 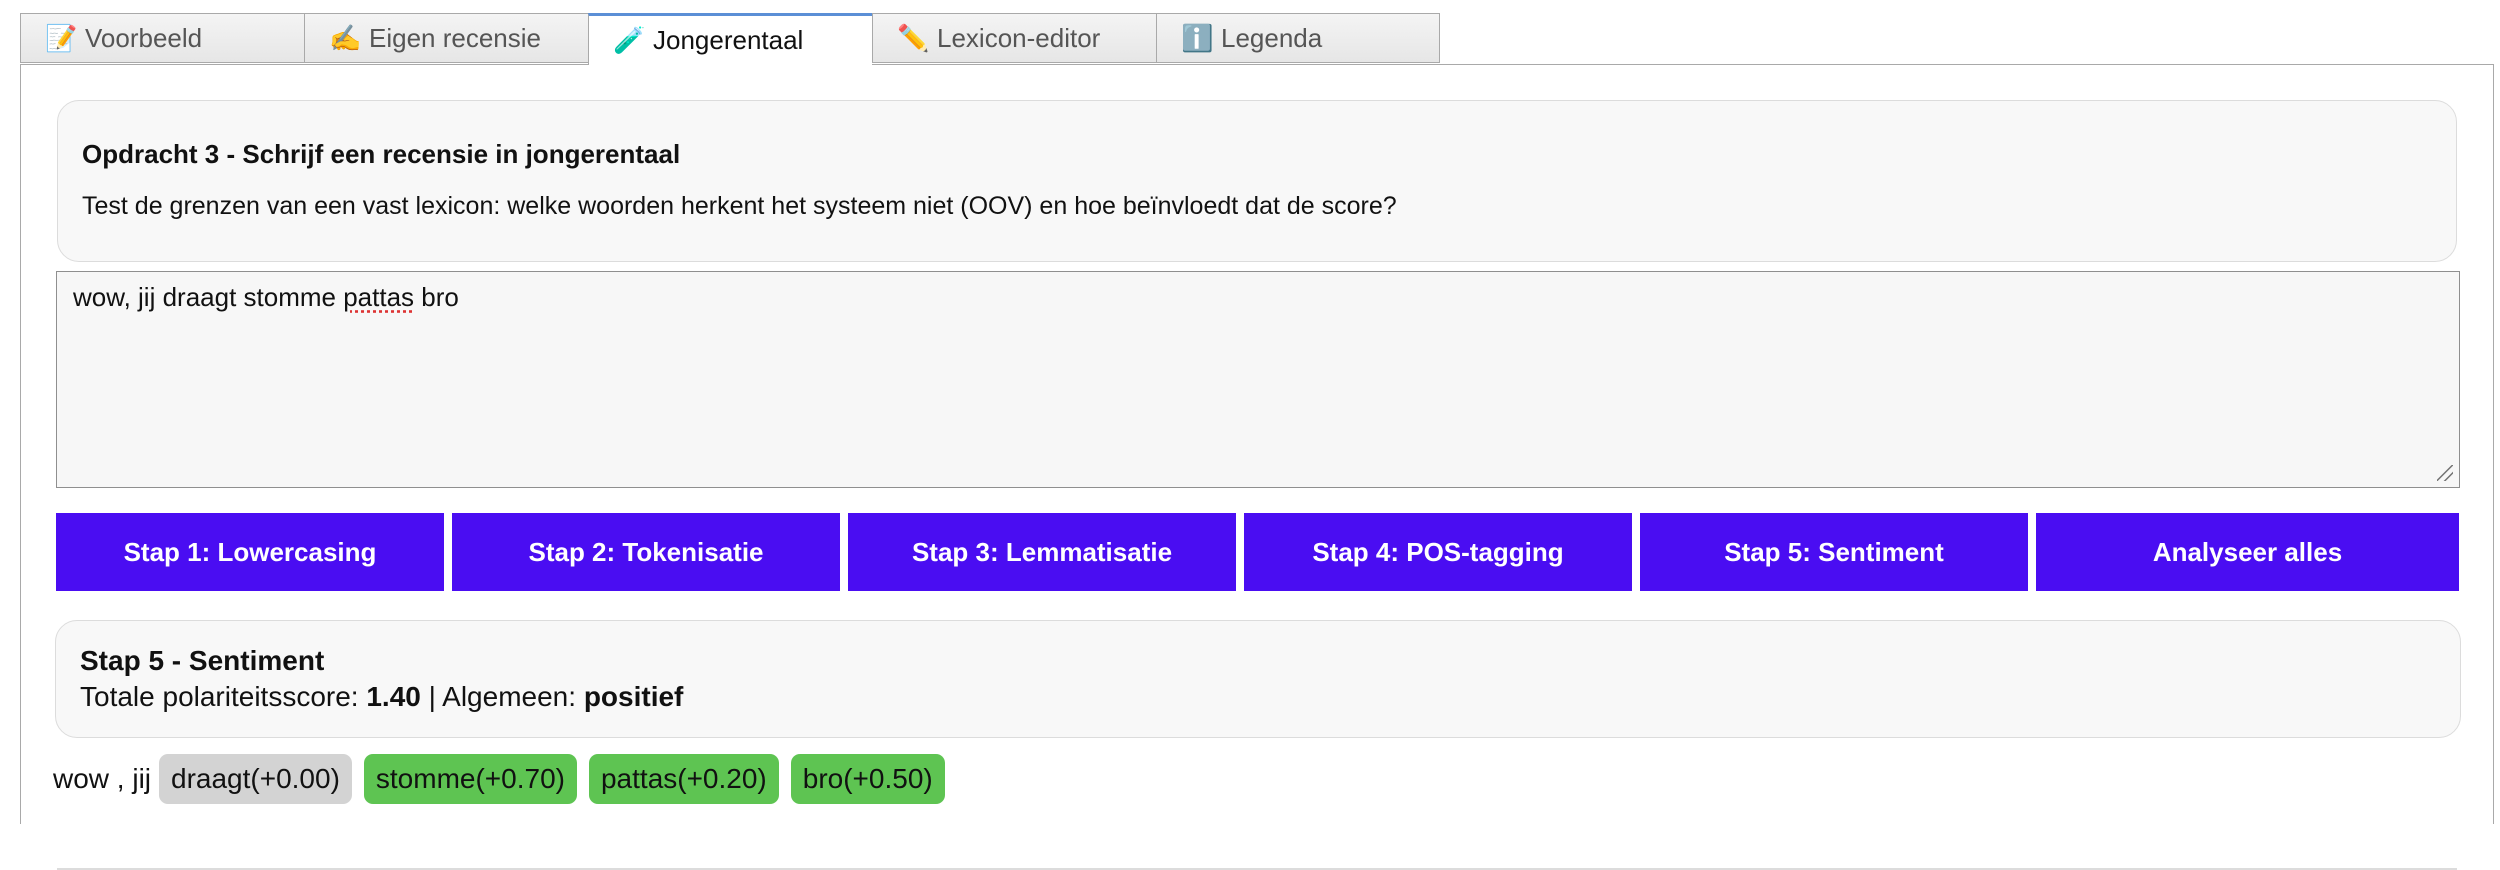 I want to click on tab-jongerentaal: 🧪 Jongerentaal, so click(x=730, y=39).